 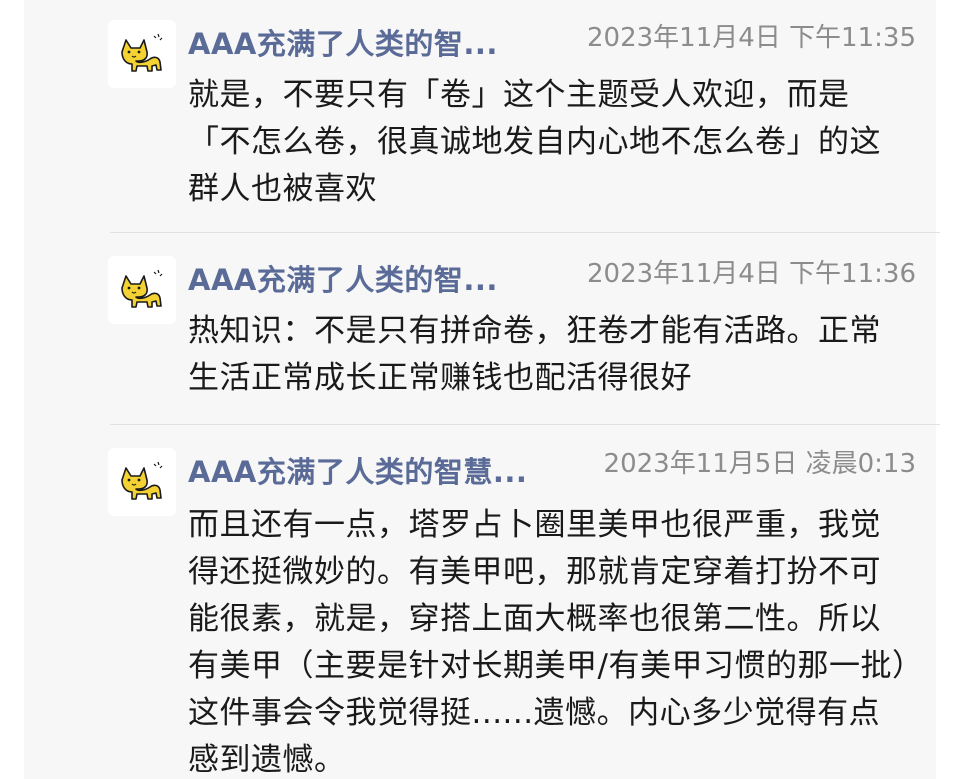 I want to click on left-gutter, so click(x=12, y=389).